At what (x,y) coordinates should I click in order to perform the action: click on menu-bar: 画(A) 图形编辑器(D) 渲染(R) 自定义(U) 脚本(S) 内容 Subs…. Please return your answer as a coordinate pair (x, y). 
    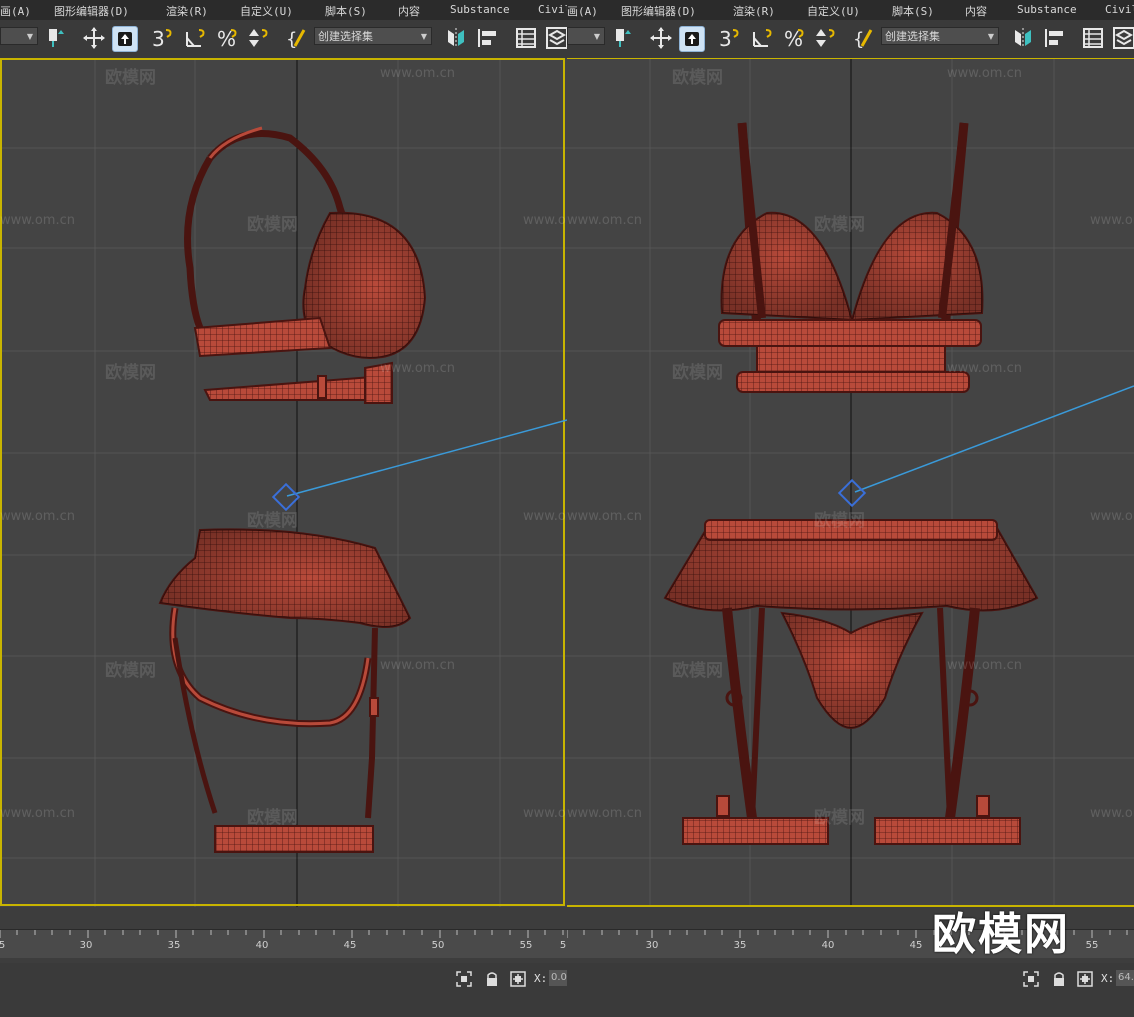
    Looking at the image, I should click on (850, 10).